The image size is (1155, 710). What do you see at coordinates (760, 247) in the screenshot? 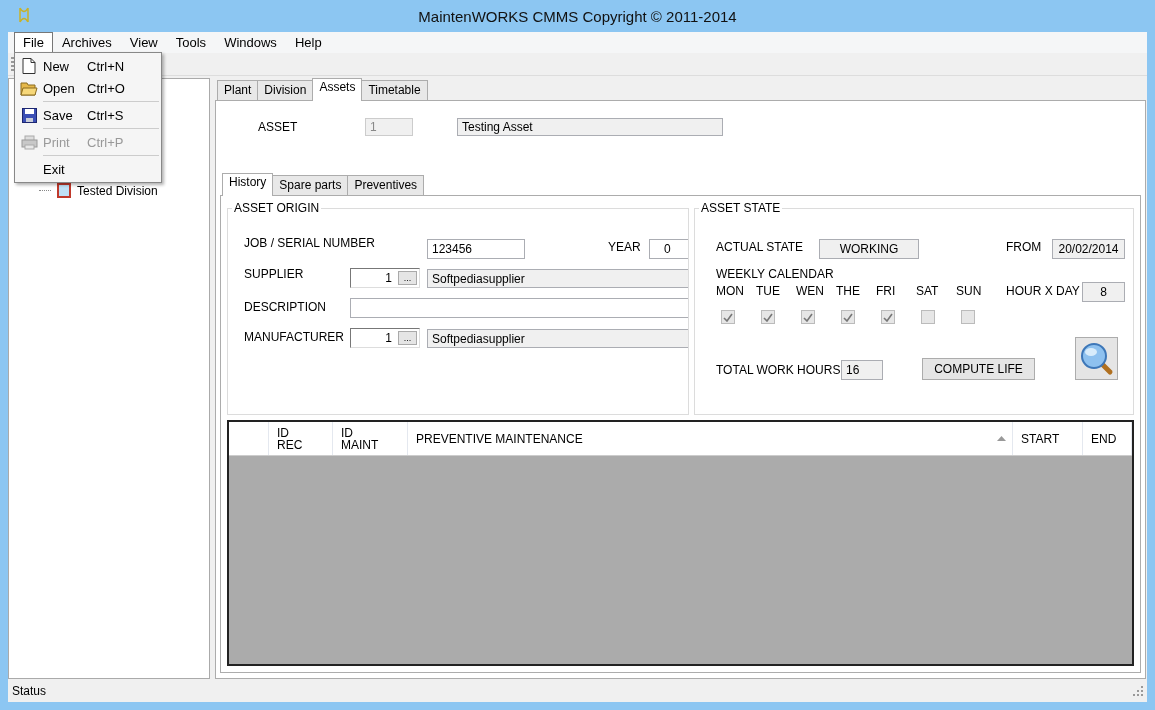
I see `field-label: ACTUAL STATE` at bounding box center [760, 247].